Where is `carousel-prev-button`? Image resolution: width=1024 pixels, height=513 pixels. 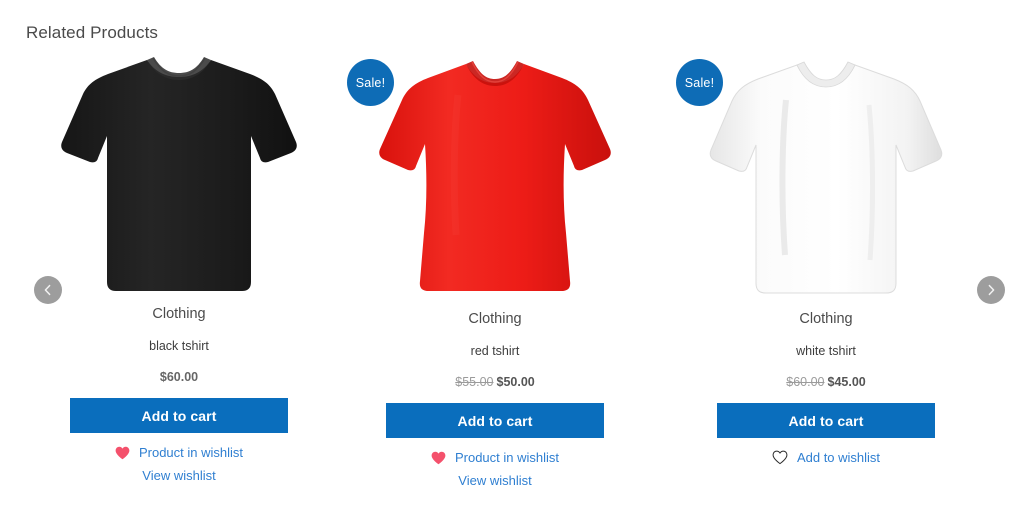
carousel-prev-button is located at coordinates (48, 290).